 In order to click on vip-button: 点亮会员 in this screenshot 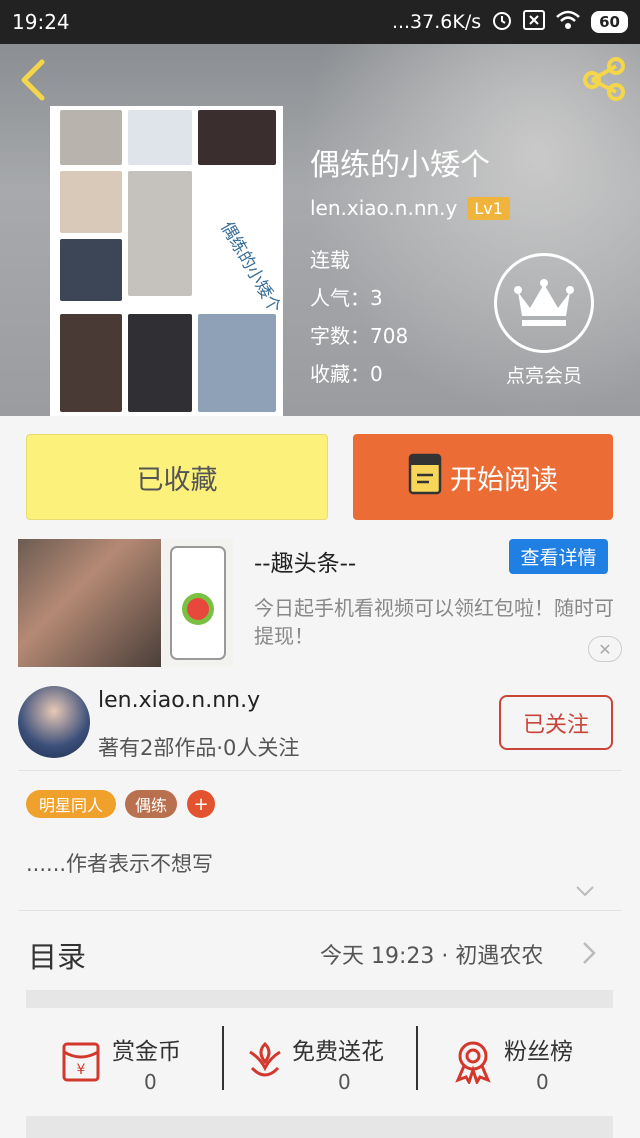, I will do `click(544, 320)`.